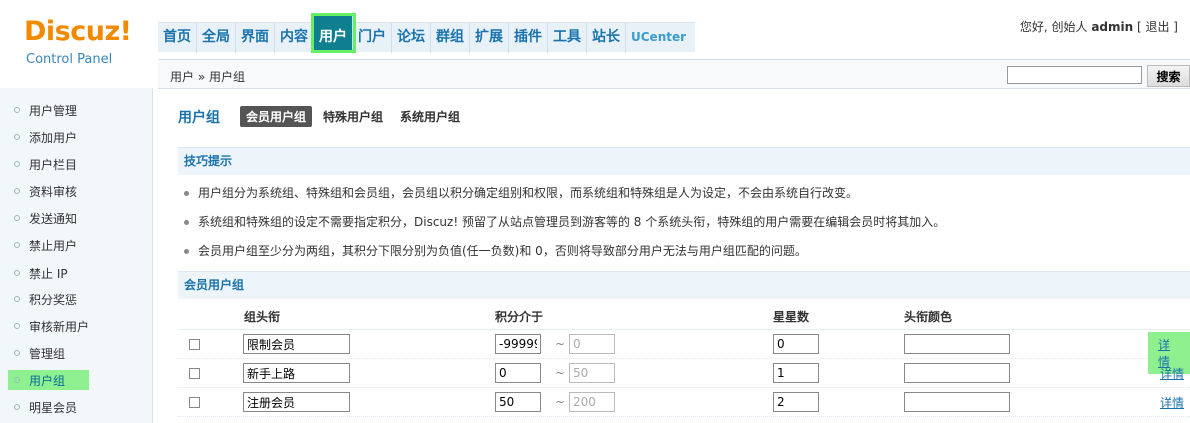  Describe the element at coordinates (80, 245) in the screenshot. I see `sidebar-item-ban-user: 禁止用户` at that location.